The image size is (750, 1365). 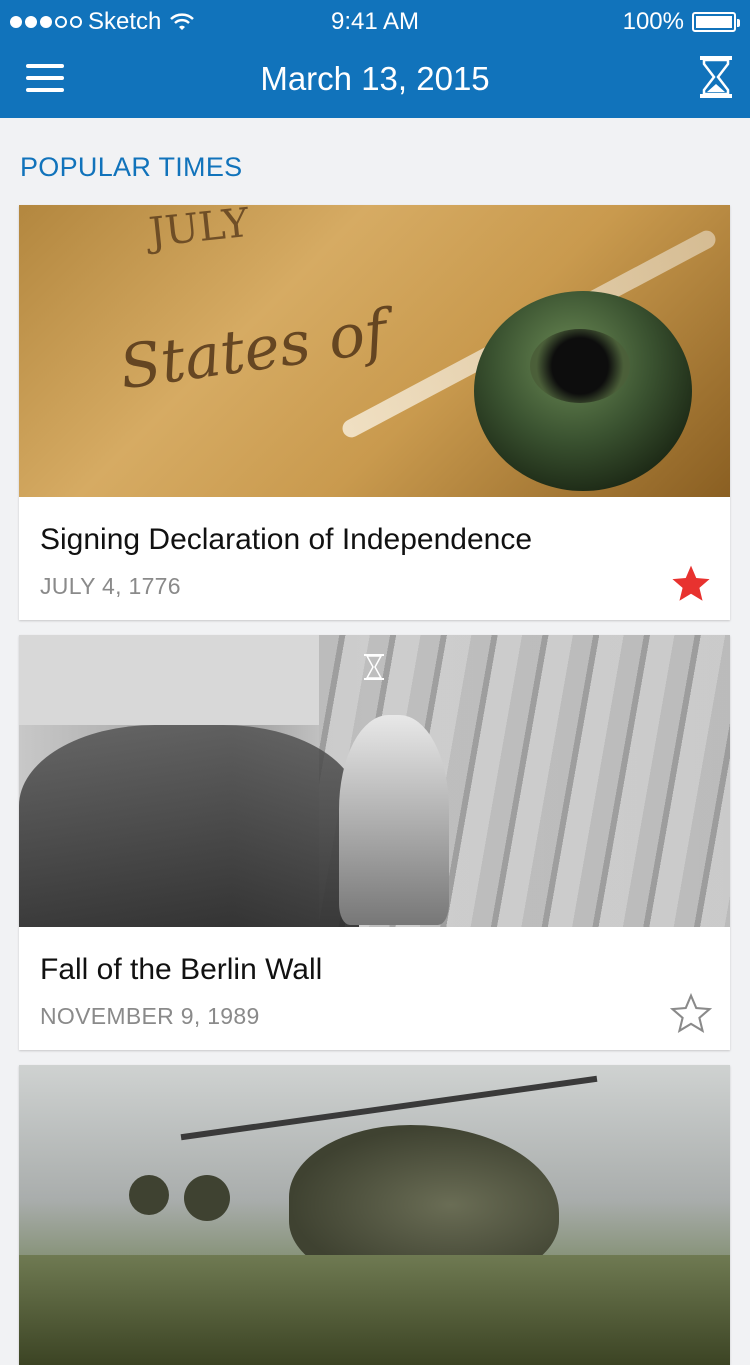 I want to click on battery-group: 100%, so click(x=681, y=22).